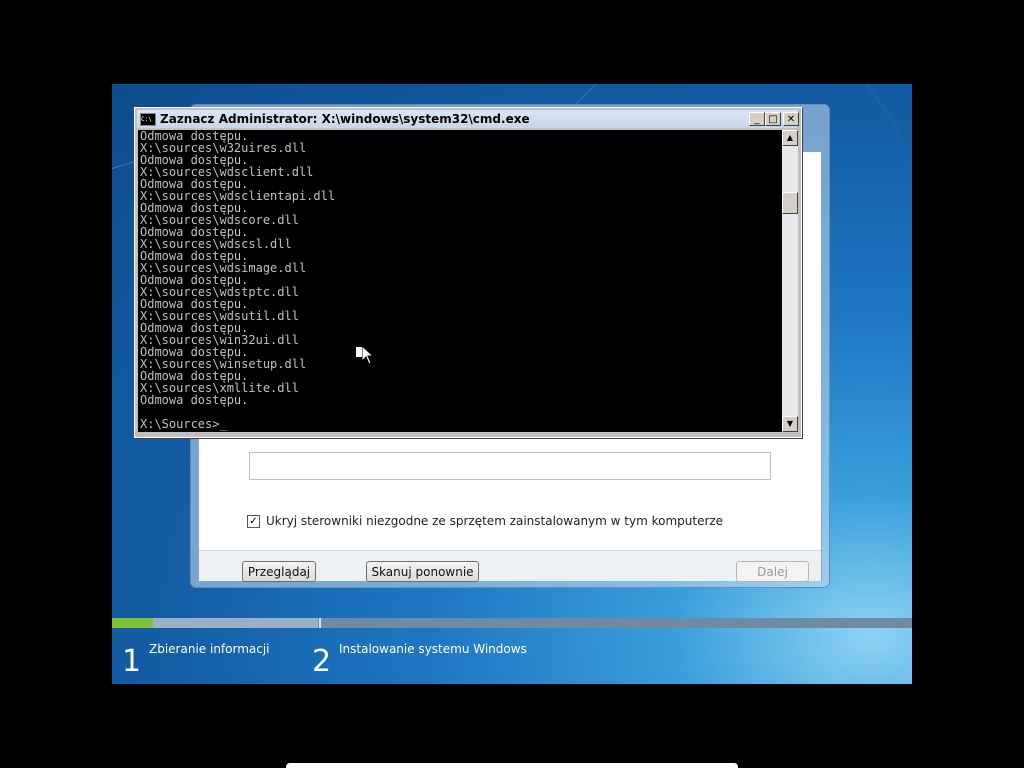  Describe the element at coordinates (183, 424) in the screenshot. I see `console-line: X:\Sources>_` at that location.